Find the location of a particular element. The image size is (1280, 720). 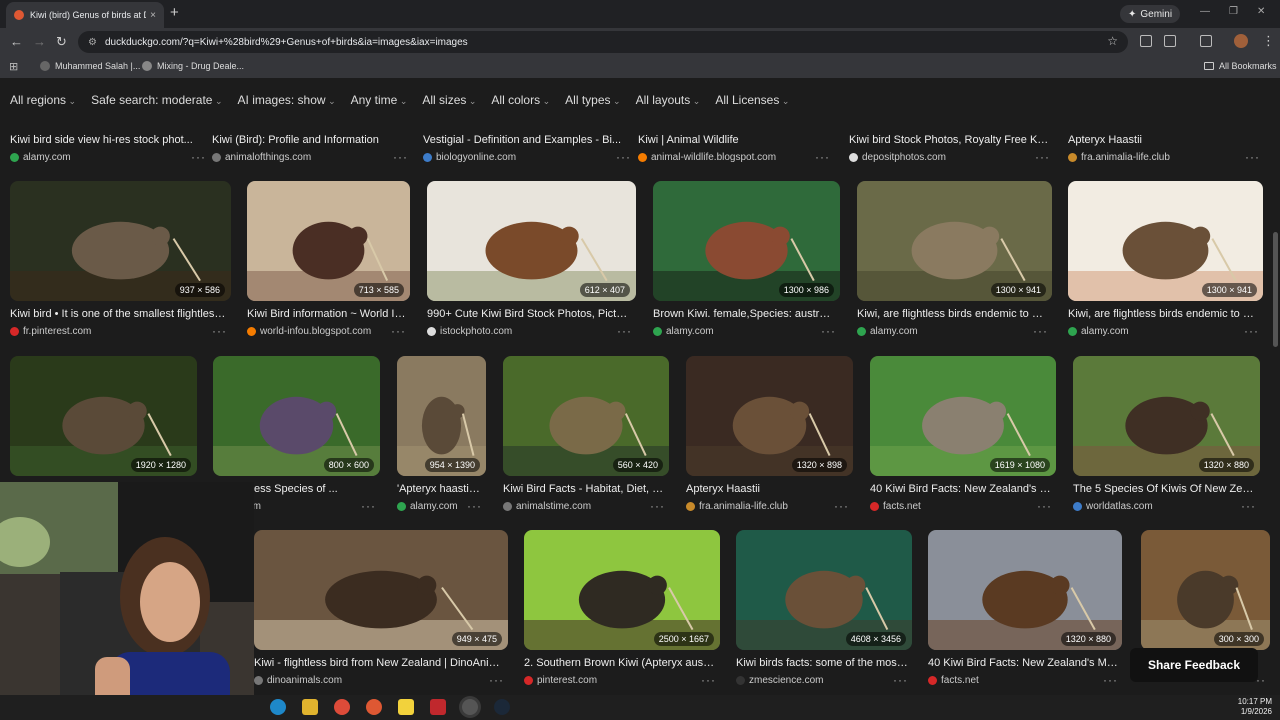

close-window-button: ✕ is located at coordinates (1261, 11).